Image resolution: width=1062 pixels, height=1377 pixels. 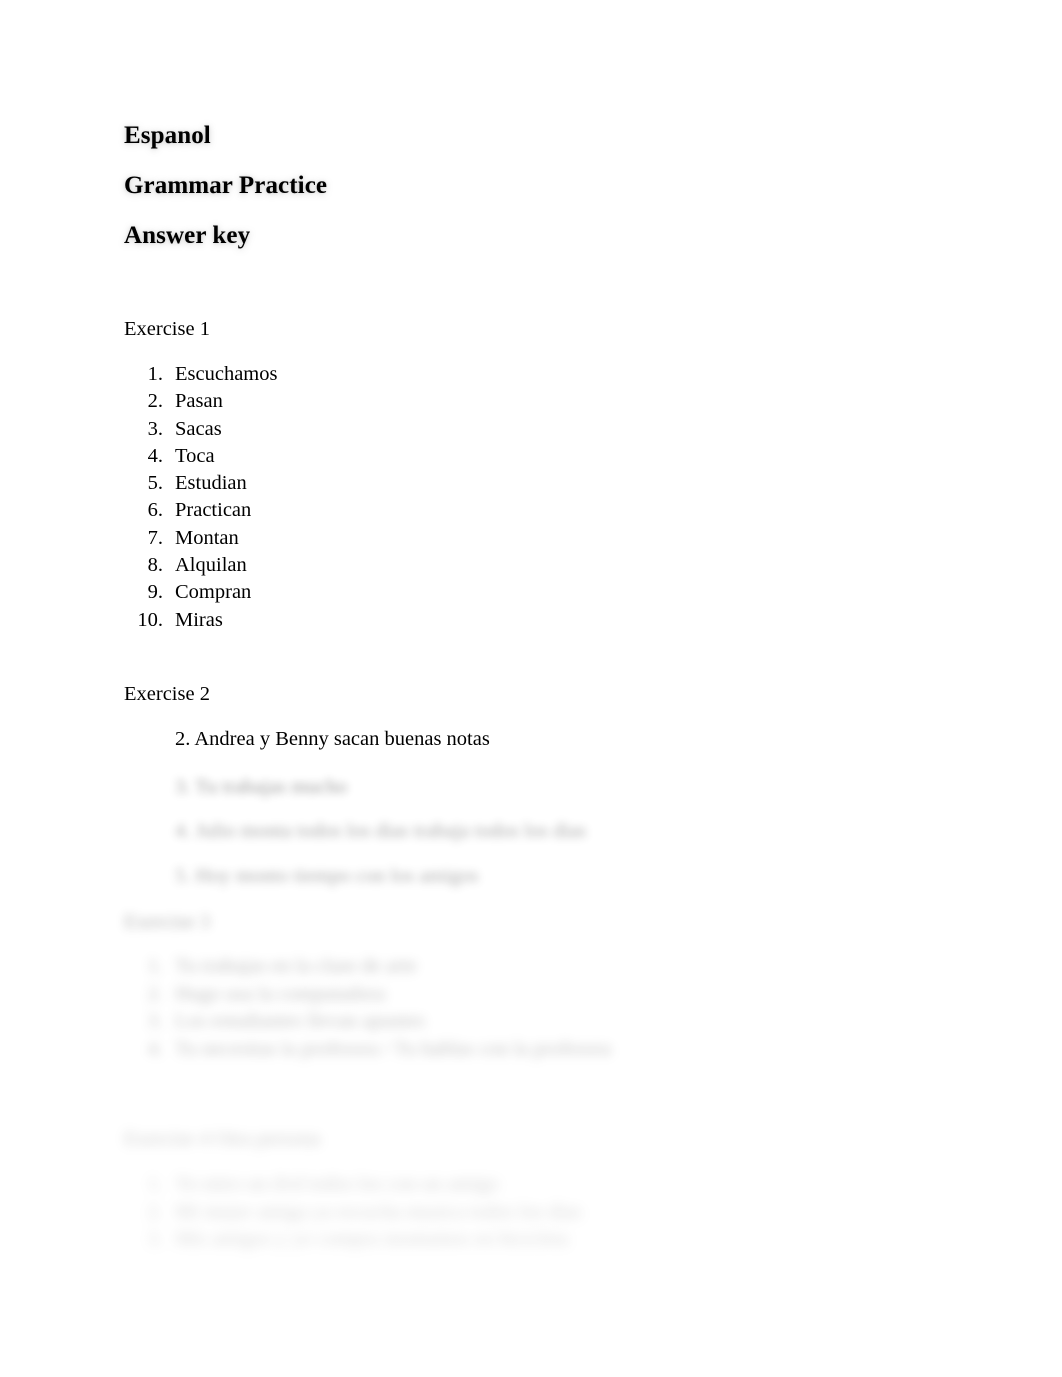 I want to click on exercise-2-obscured-answer-3: 3. Tu trabajas mucho, so click(x=261, y=787).